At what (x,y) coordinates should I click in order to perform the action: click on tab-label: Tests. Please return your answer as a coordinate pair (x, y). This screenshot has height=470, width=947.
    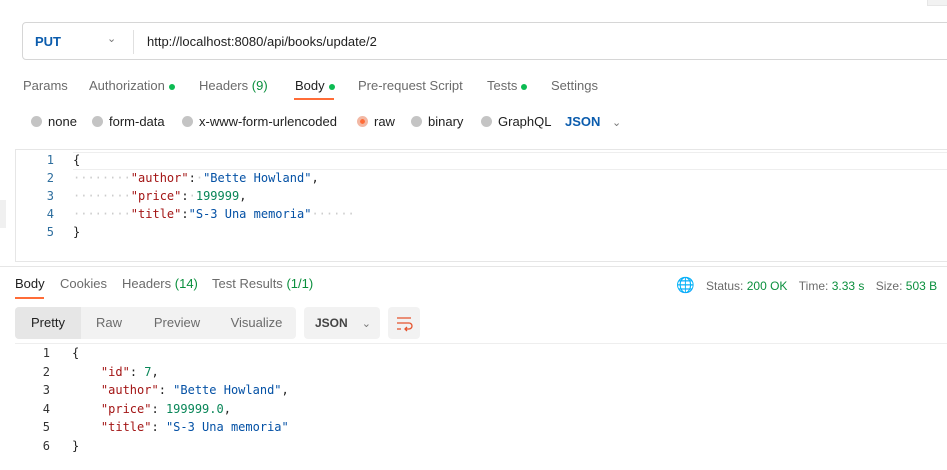
    Looking at the image, I should click on (502, 85).